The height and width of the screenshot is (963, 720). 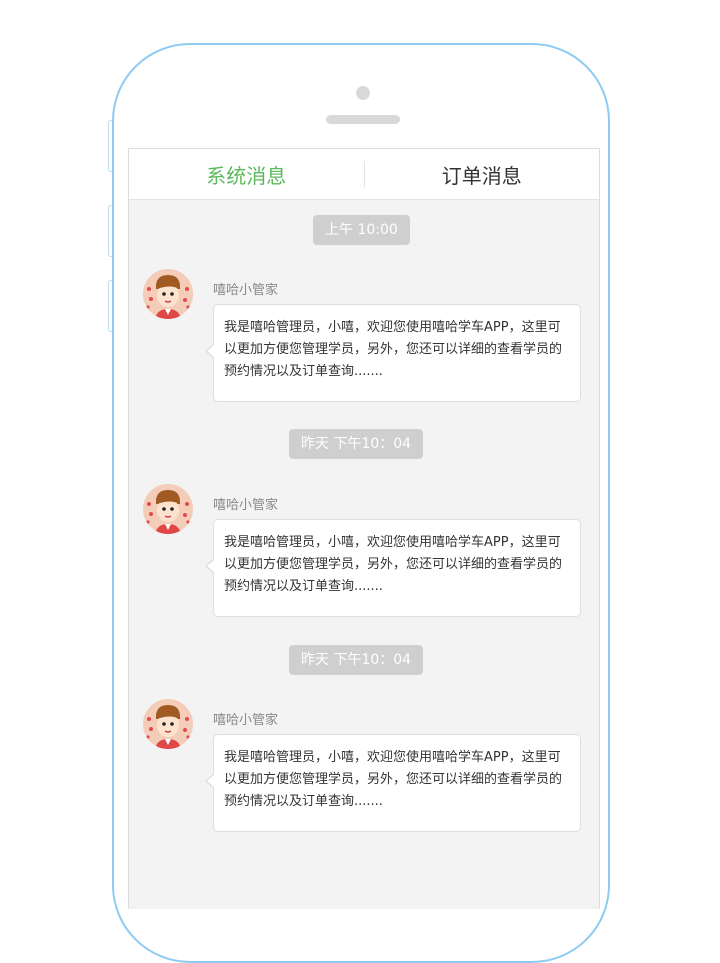 What do you see at coordinates (482, 174) in the screenshot?
I see `tab-order-messages: 订单消息` at bounding box center [482, 174].